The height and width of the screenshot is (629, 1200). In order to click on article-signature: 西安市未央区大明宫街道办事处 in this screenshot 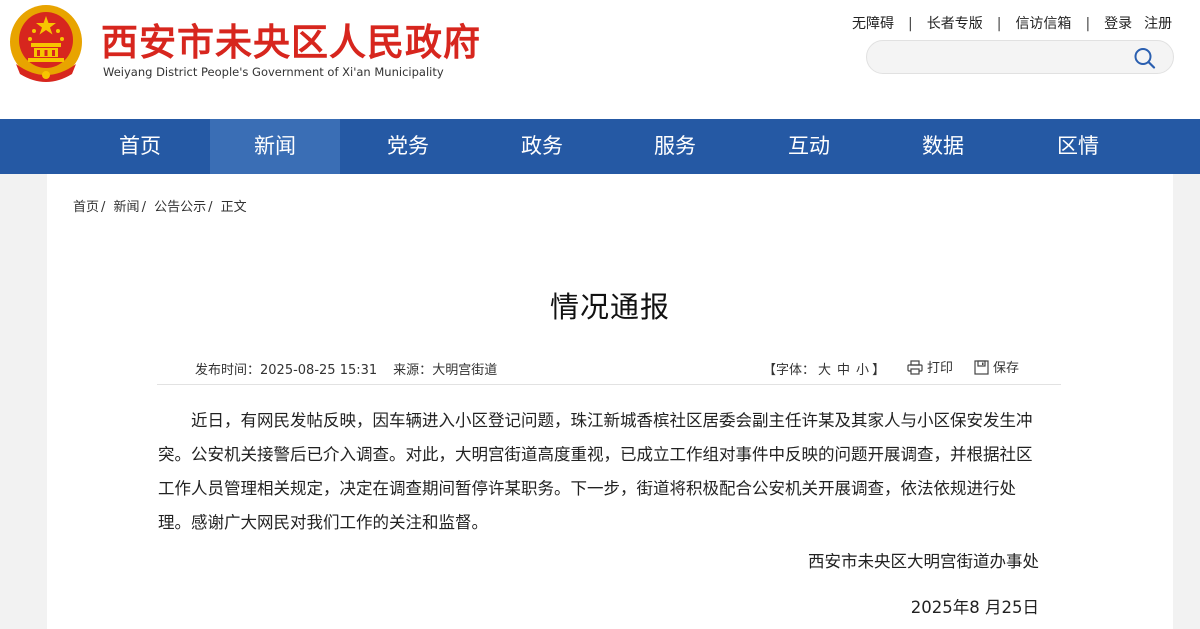, I will do `click(923, 561)`.